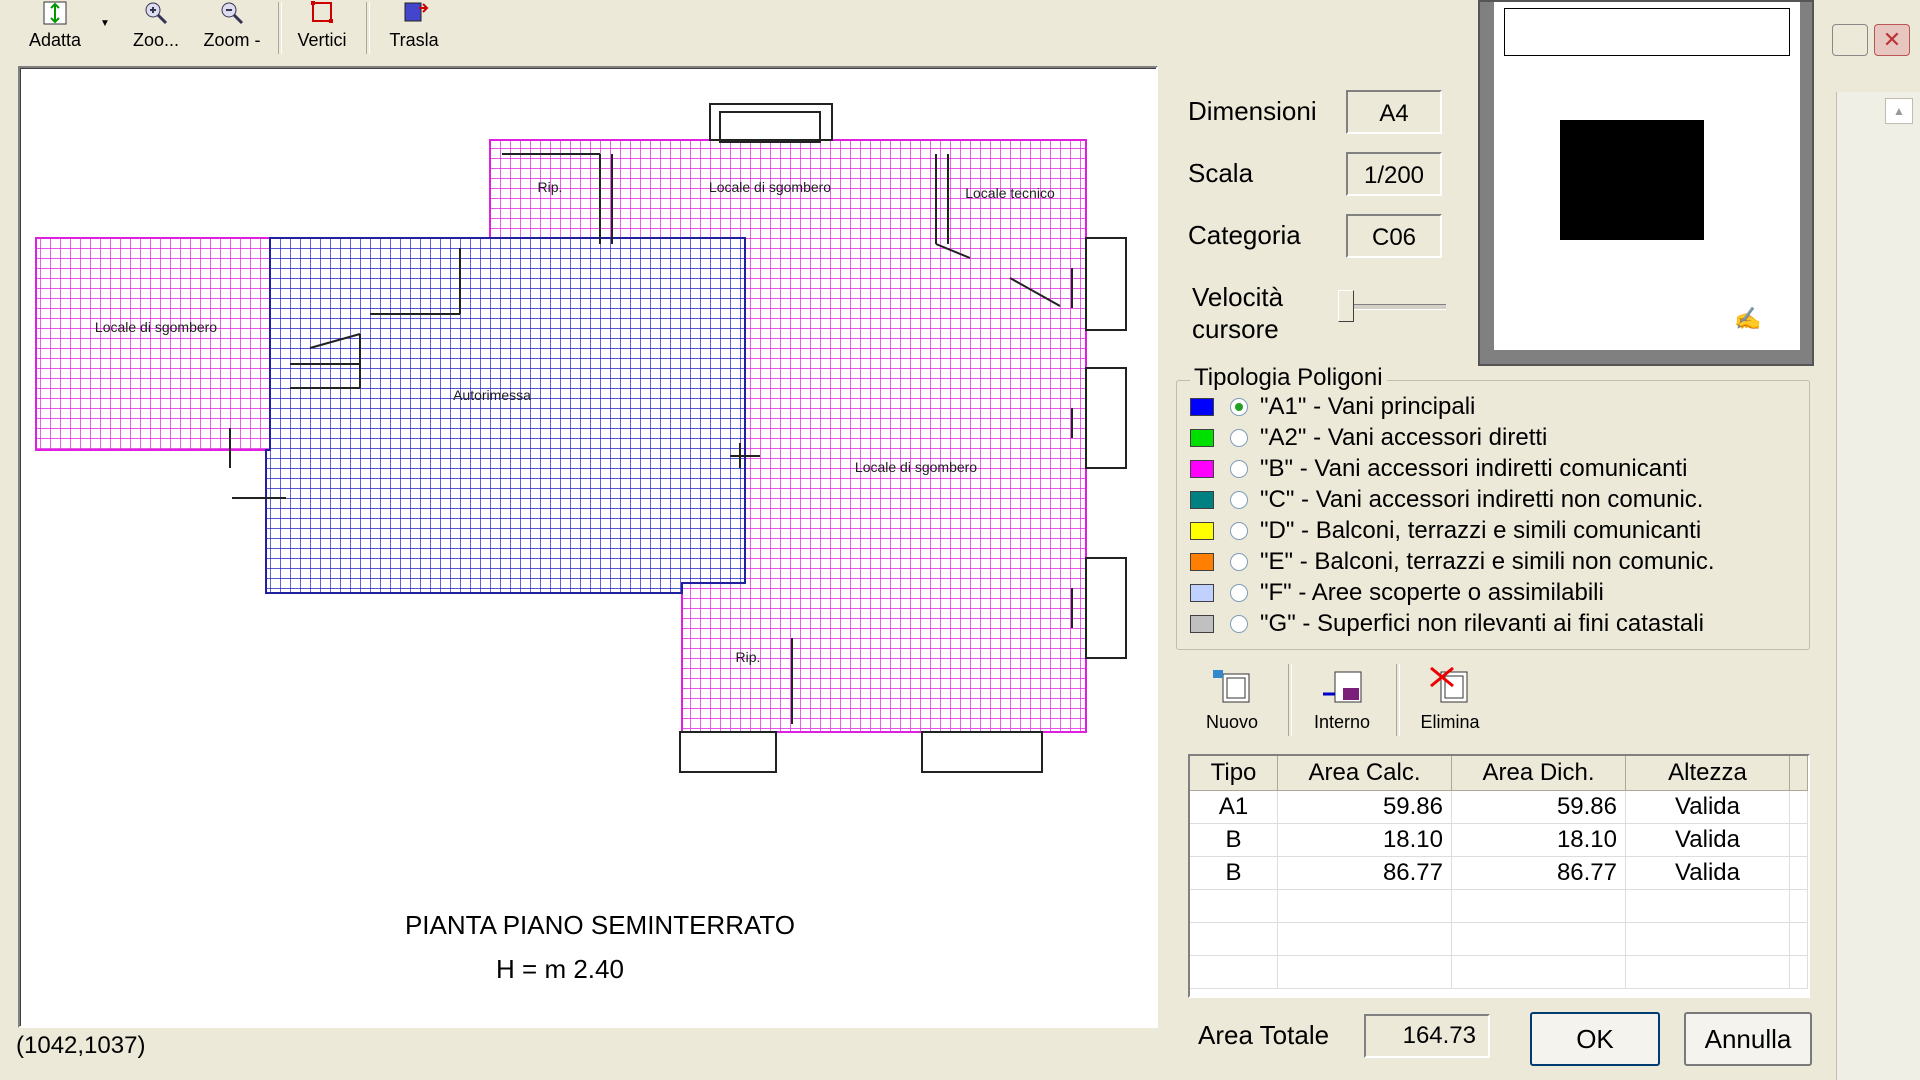  What do you see at coordinates (1342, 687) in the screenshot?
I see `interior-polygon-icon` at bounding box center [1342, 687].